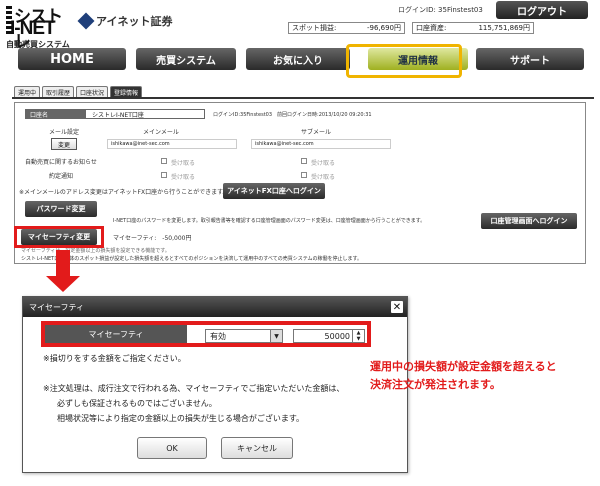  What do you see at coordinates (164, 161) in the screenshot?
I see `auto-notice-main-checkbox` at bounding box center [164, 161].